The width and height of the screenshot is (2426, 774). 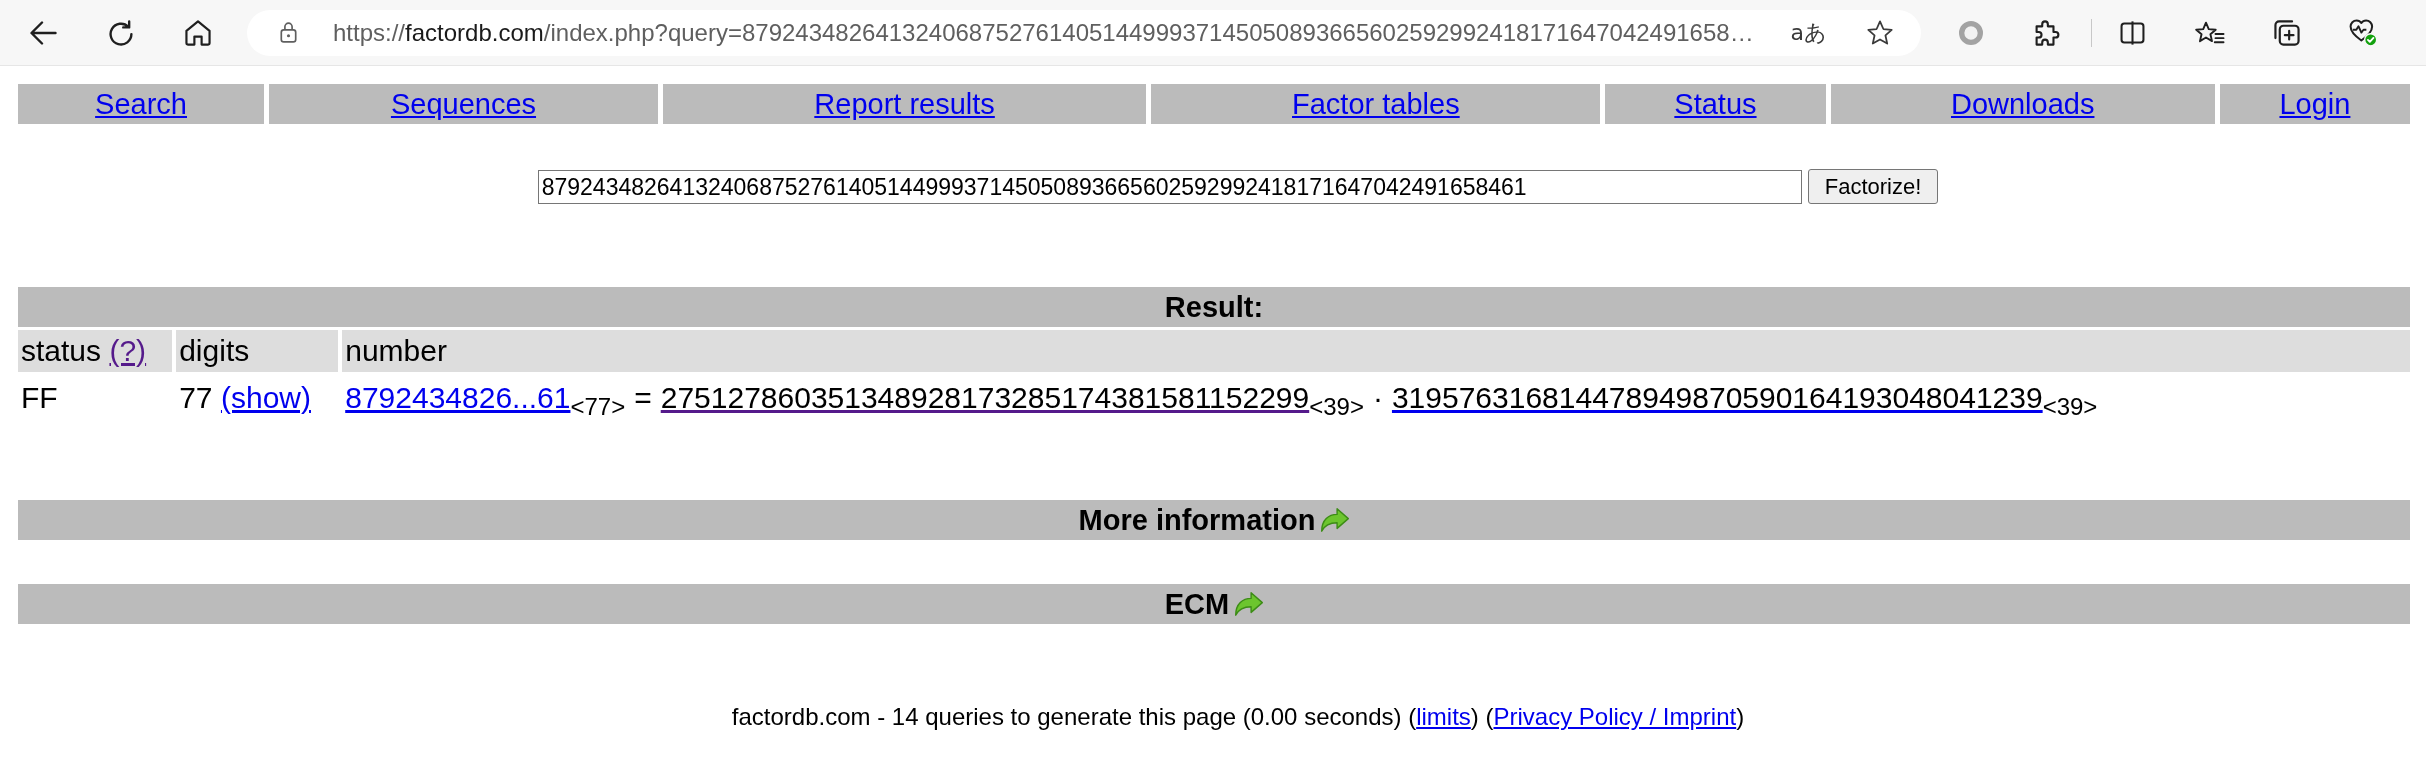 What do you see at coordinates (1238, 717) in the screenshot?
I see `footer-text: factordb.com - 14 queries to generate this page (0.00 seconds) (limits) (Privacy Policy / Imprint)` at bounding box center [1238, 717].